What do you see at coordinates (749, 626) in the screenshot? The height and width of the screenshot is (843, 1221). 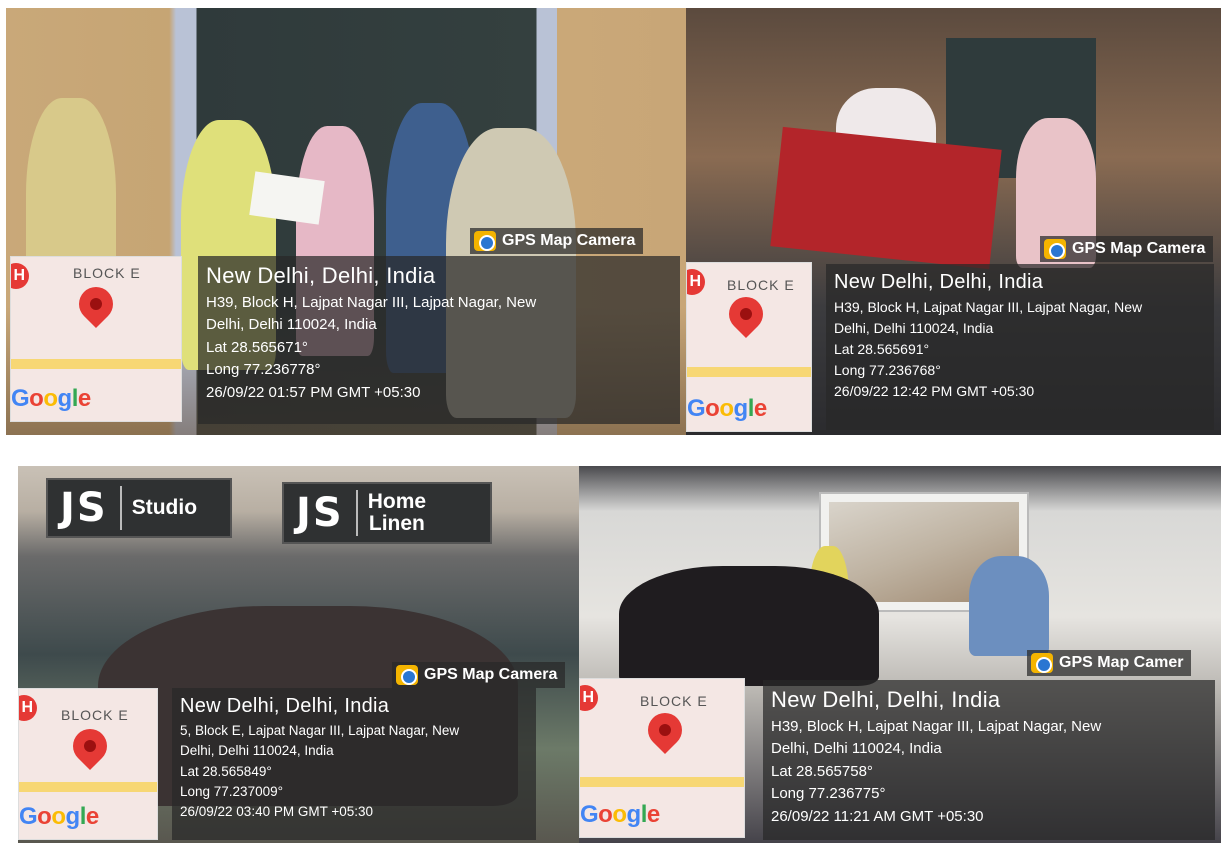 I see `audience-figures` at bounding box center [749, 626].